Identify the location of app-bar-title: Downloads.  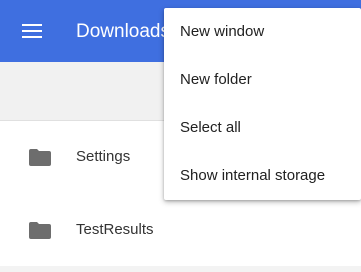
(123, 31).